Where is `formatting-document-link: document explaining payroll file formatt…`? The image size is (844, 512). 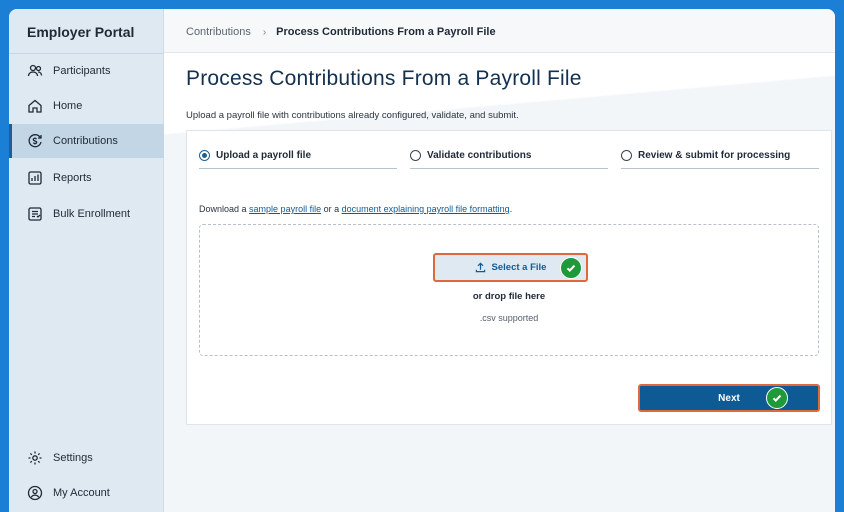
formatting-document-link: document explaining payroll file formatt… is located at coordinates (426, 209).